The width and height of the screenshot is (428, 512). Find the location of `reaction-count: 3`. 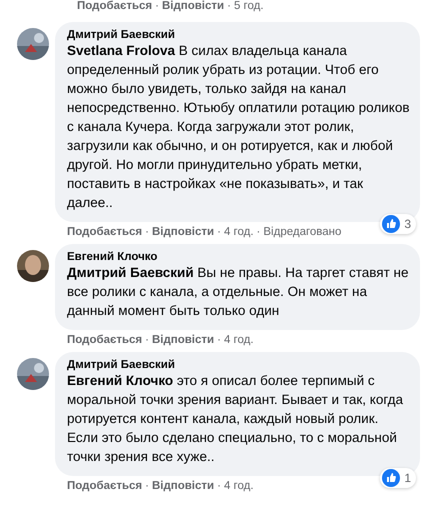

reaction-count: 3 is located at coordinates (398, 224).